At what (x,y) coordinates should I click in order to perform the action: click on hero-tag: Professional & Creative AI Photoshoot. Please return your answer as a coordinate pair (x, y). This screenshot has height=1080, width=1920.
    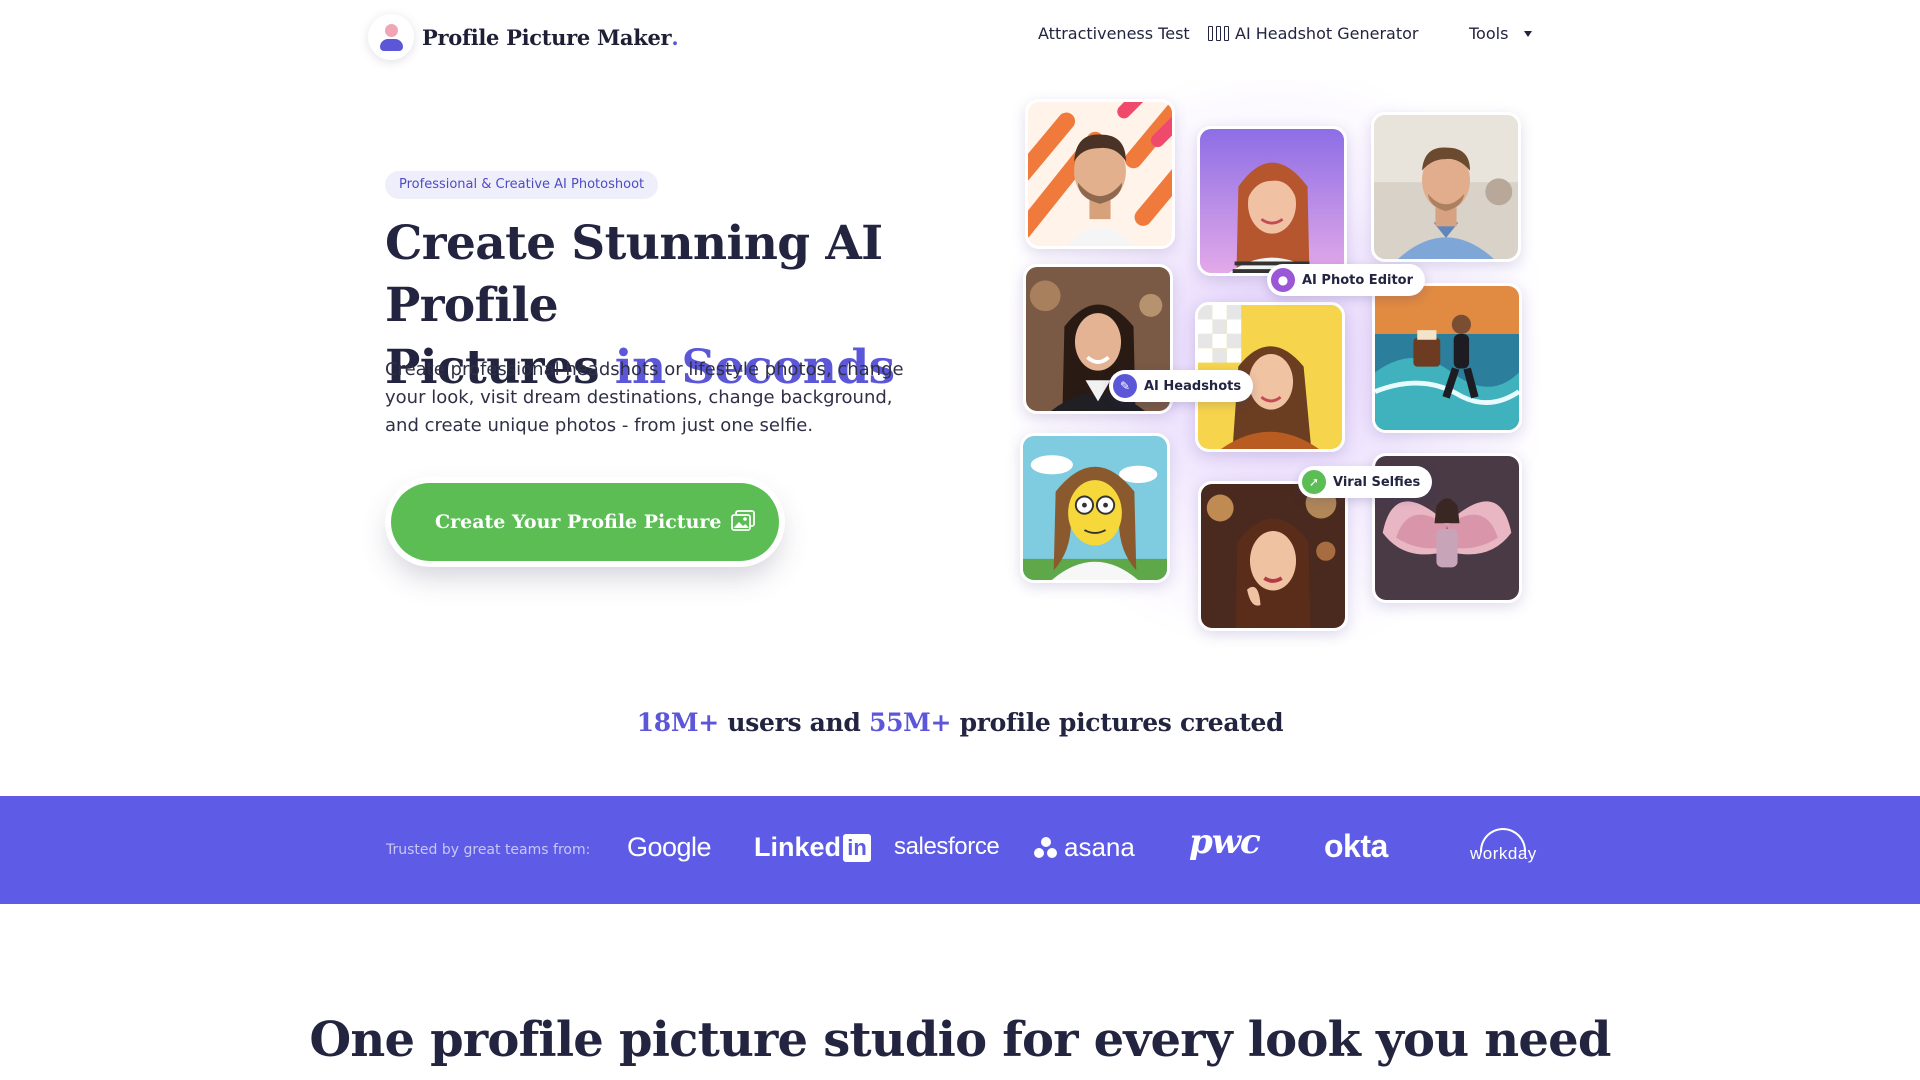
    Looking at the image, I should click on (522, 185).